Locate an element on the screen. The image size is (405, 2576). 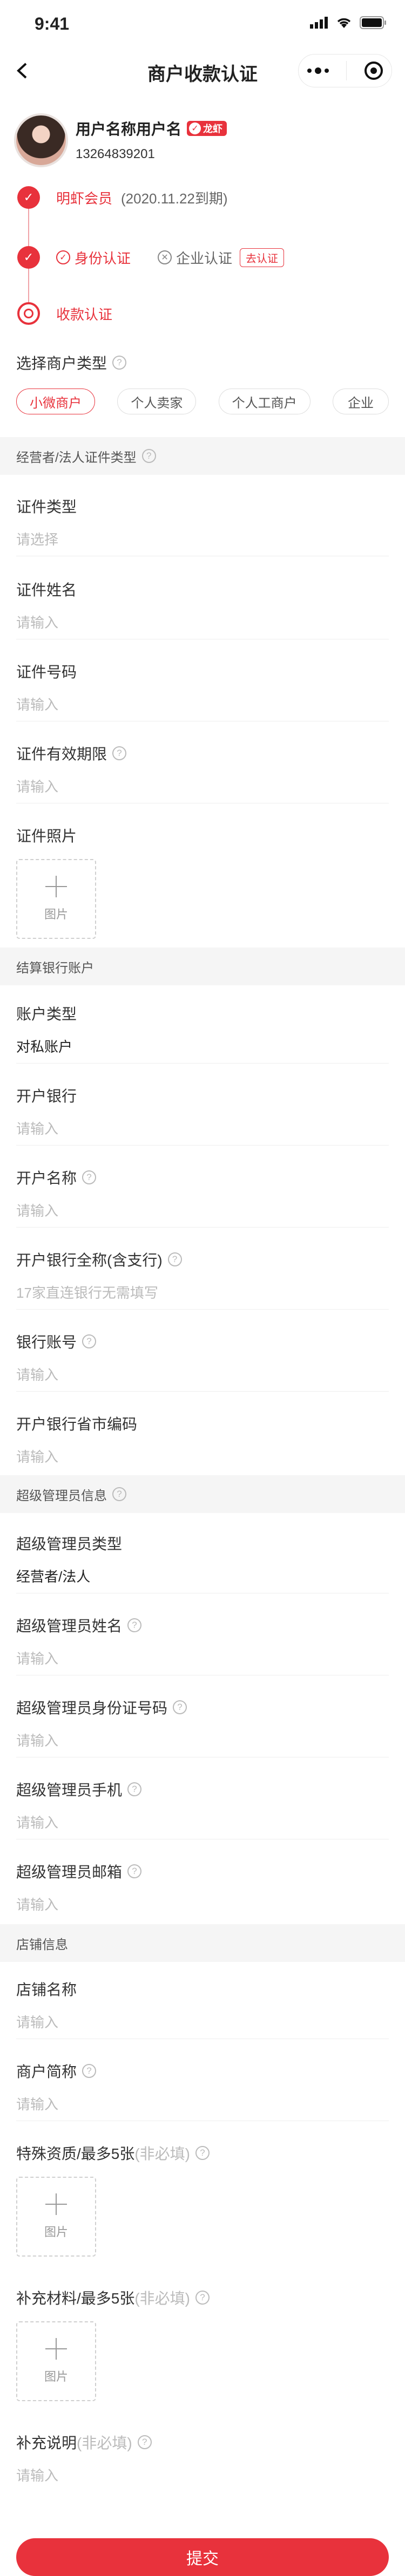
cert-name-label: 证件姓名 is located at coordinates (47, 590).